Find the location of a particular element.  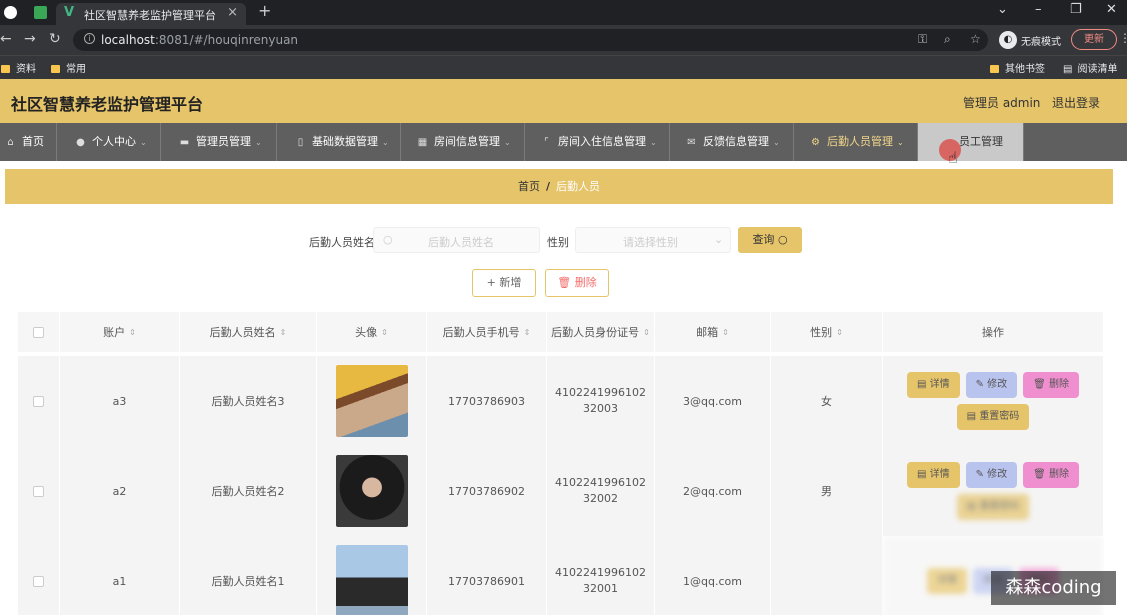

cell-phone: 17703786903 is located at coordinates (487, 401).